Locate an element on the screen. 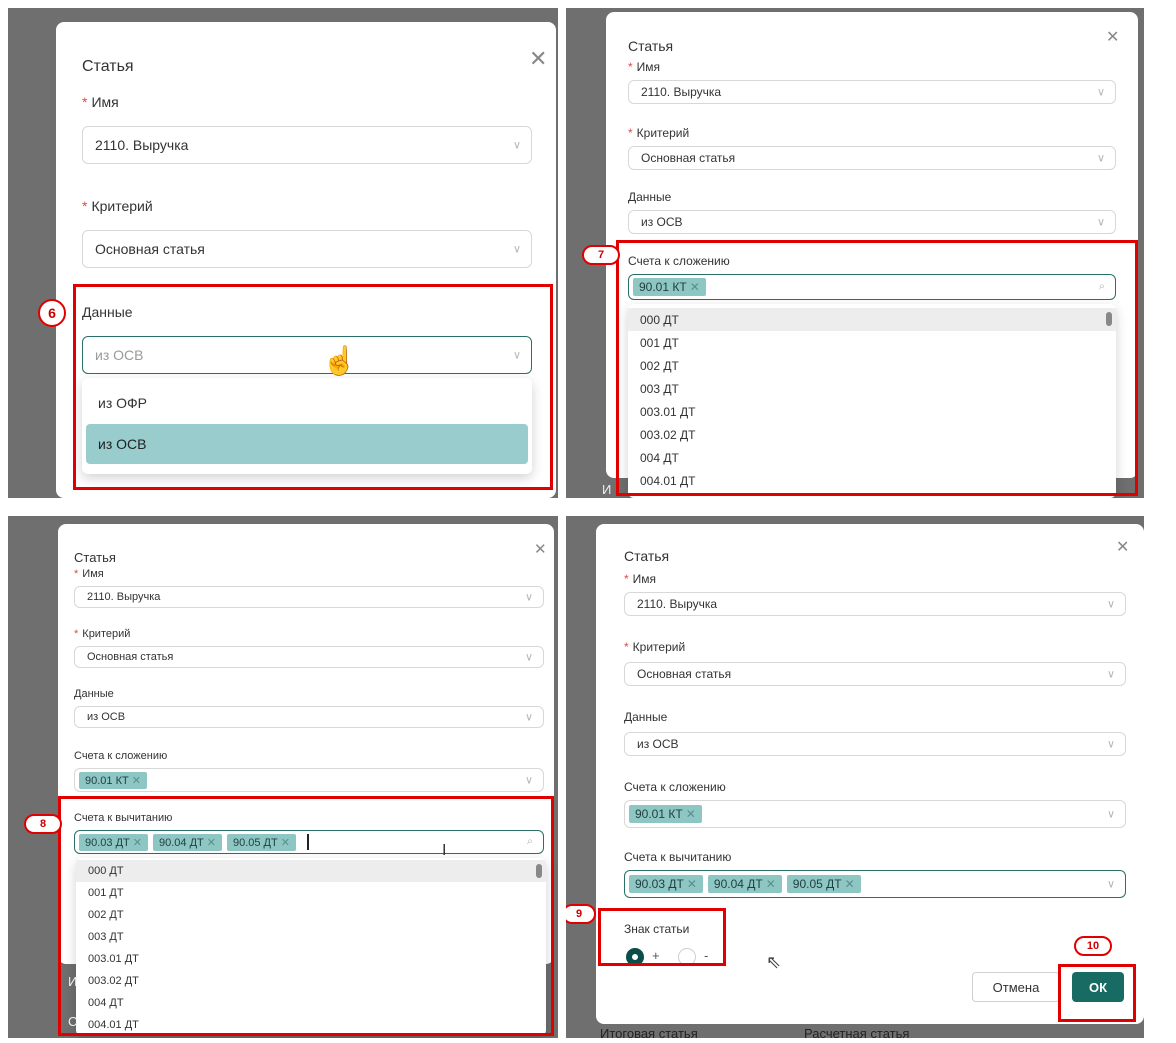  footer-column-label: Расчетная статья is located at coordinates (857, 1032).